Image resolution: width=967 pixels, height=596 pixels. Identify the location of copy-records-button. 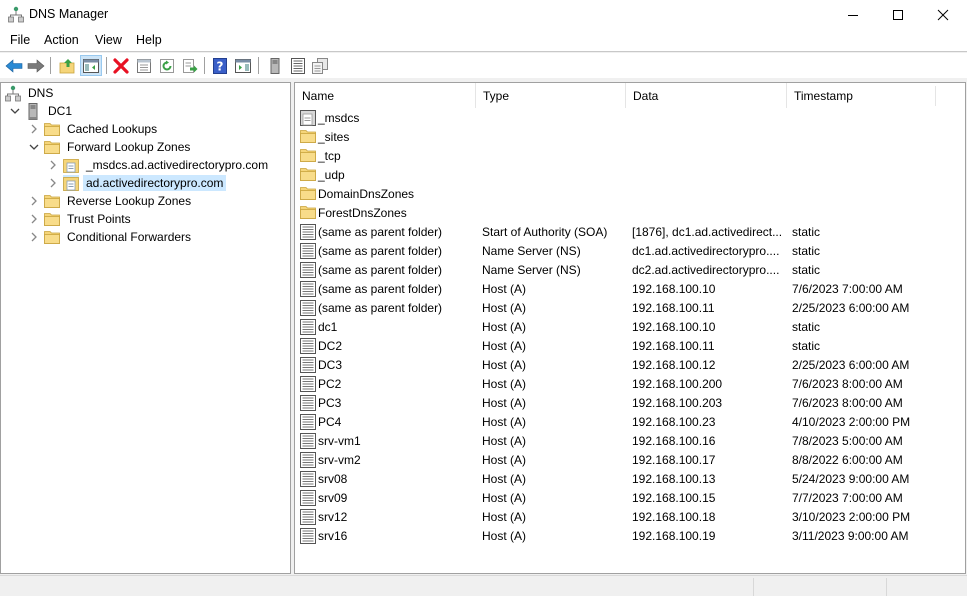
(320, 65).